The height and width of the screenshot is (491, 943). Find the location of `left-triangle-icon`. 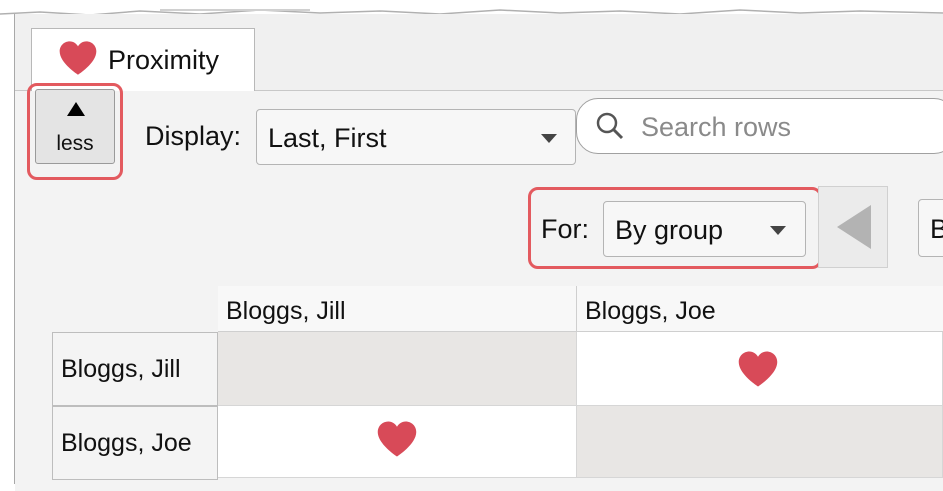

left-triangle-icon is located at coordinates (854, 227).